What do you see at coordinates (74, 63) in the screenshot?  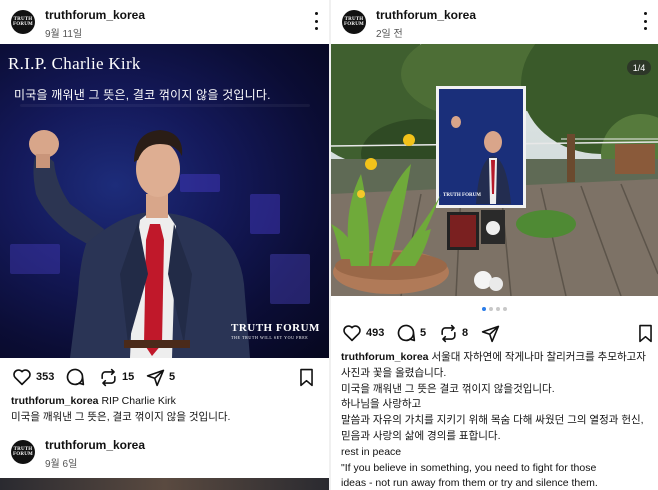 I see `image-title: R.I.P. Charlie Kirk` at bounding box center [74, 63].